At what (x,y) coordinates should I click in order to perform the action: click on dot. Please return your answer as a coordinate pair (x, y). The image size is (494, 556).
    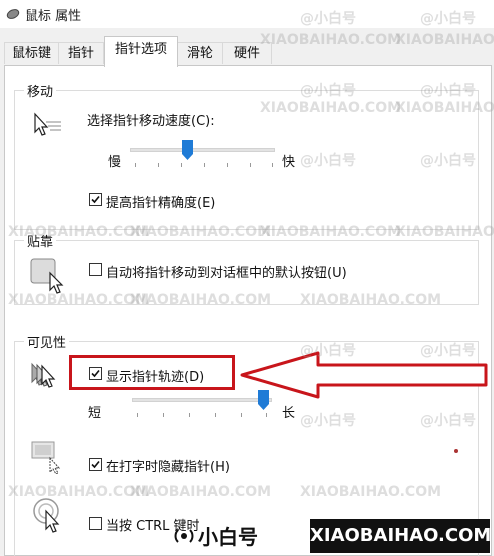
    Looking at the image, I should click on (456, 451).